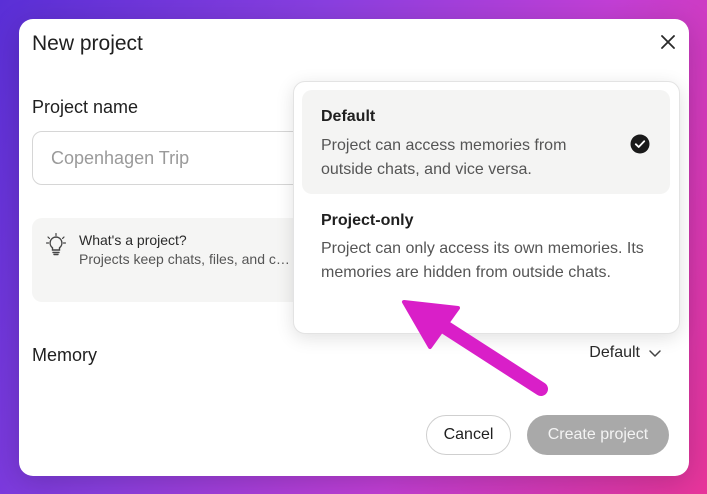 This screenshot has height=494, width=707. I want to click on cancel-button: Cancel, so click(468, 435).